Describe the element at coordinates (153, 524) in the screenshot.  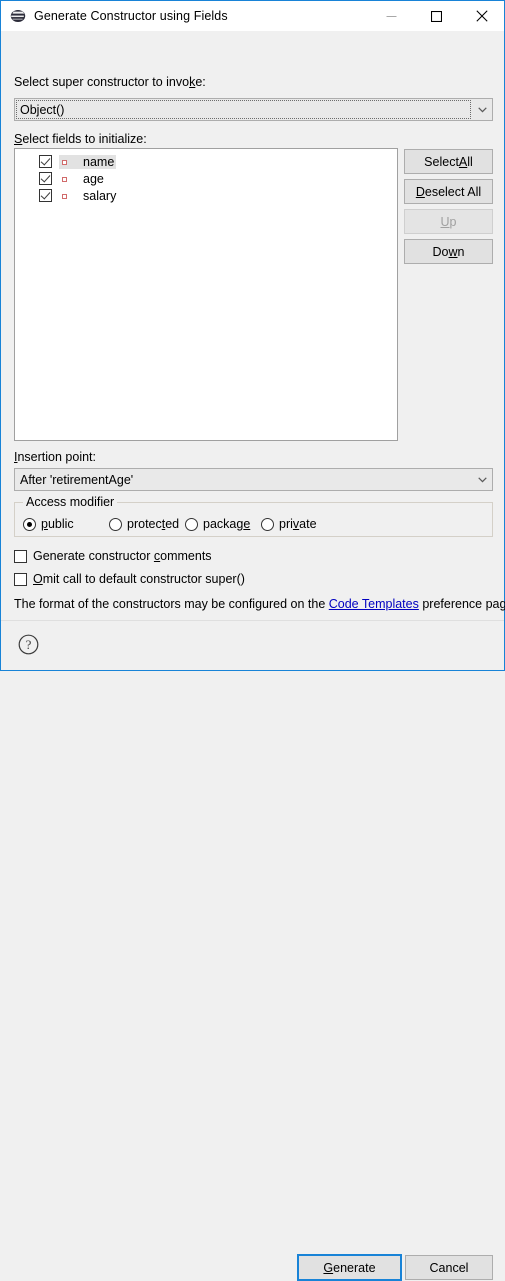
I see `radio-label: protected` at that location.